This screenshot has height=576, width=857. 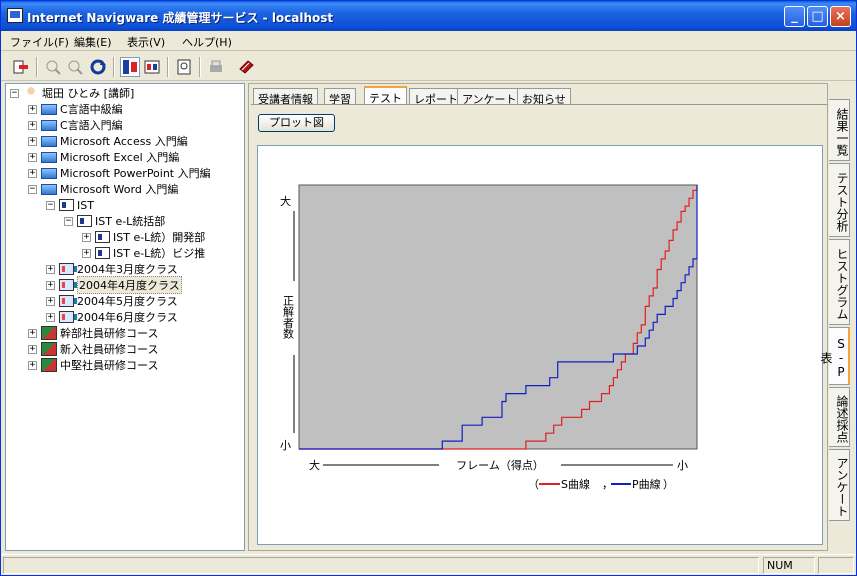 I want to click on minimize-button: _, so click(x=794, y=16).